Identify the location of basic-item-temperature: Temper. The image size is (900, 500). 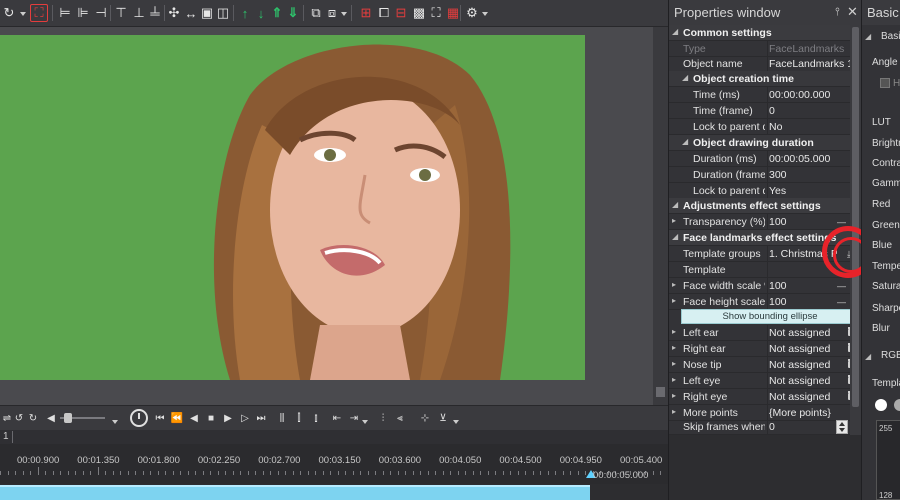
(886, 266).